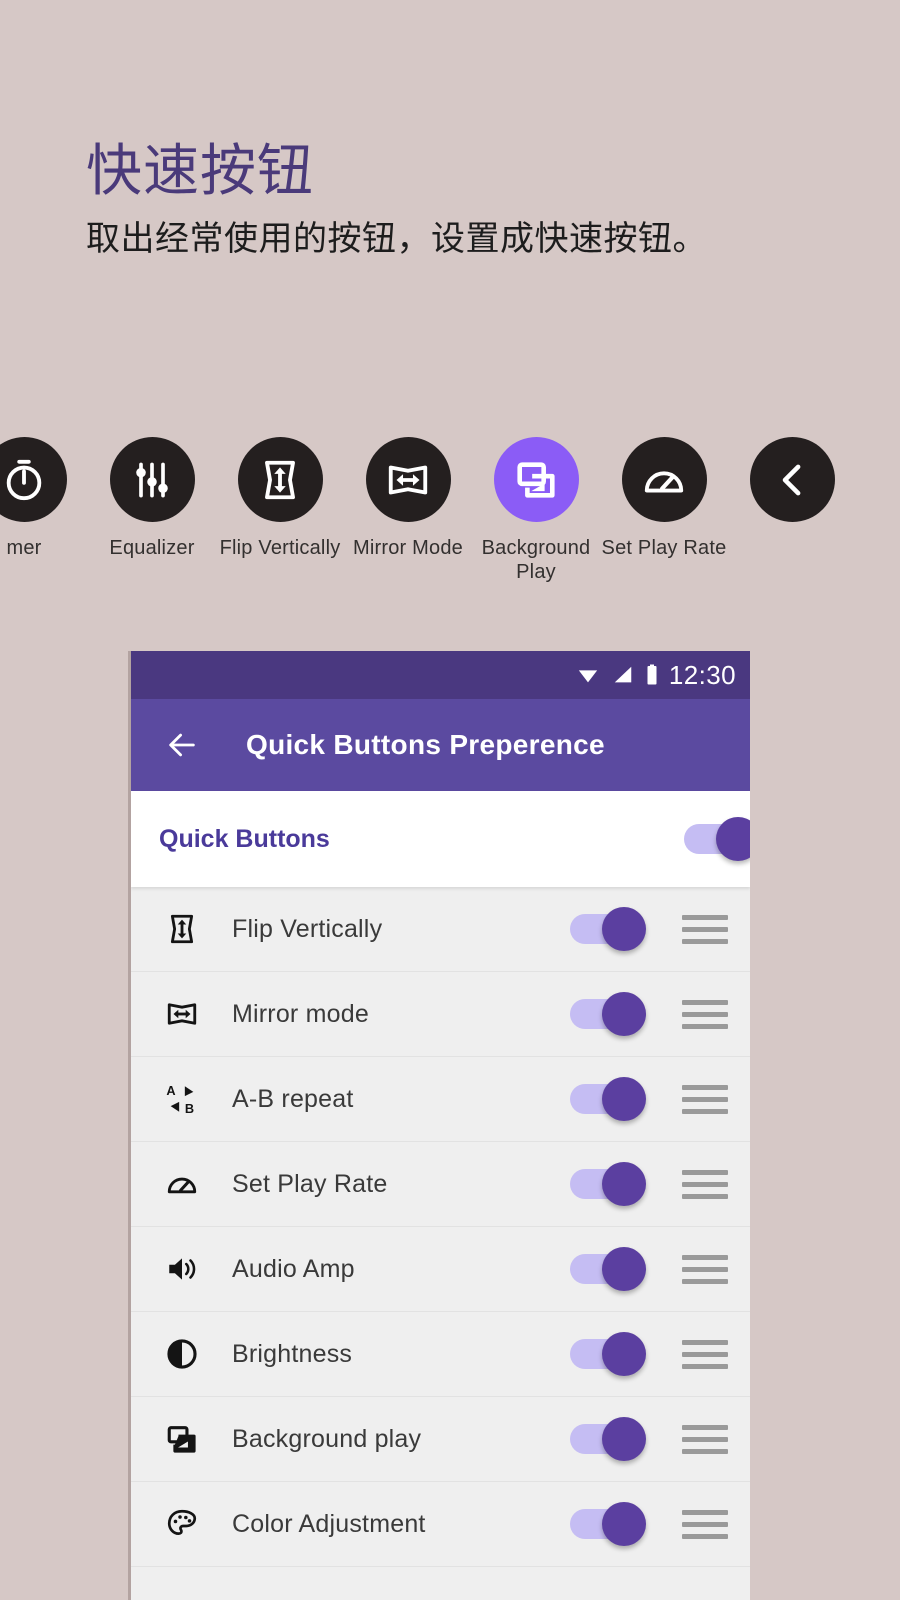 The image size is (900, 1600). What do you see at coordinates (466, 200) in the screenshot?
I see `promo-header: 快速按钮 取出经常使用的按钮，设置成快速按钮。` at bounding box center [466, 200].